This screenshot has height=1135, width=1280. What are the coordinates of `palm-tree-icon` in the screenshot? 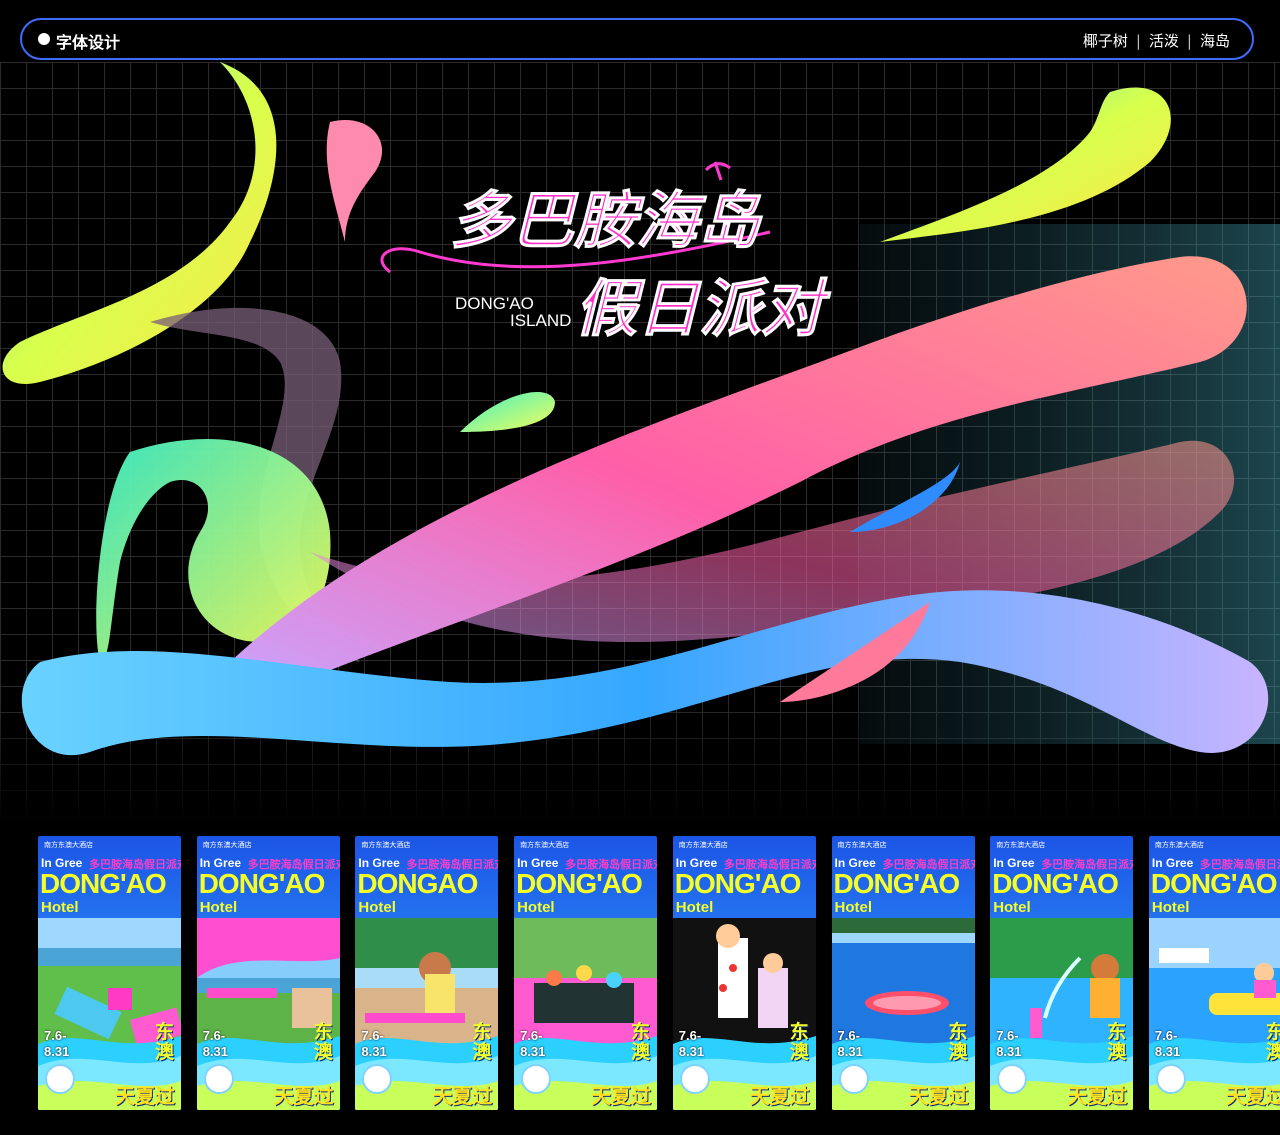 It's located at (717, 171).